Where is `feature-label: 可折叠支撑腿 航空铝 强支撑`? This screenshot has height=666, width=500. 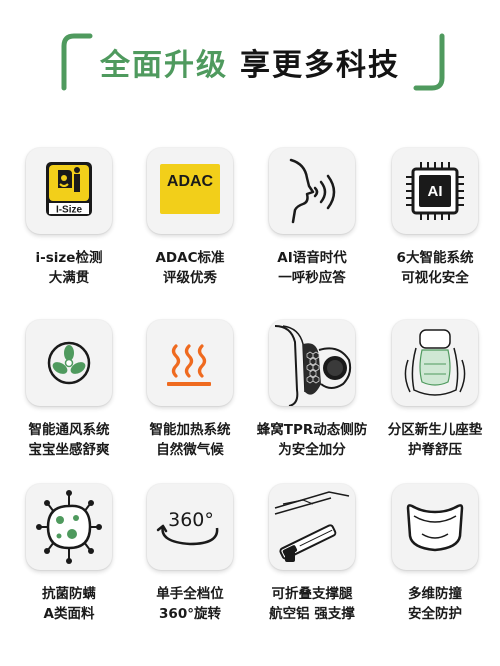
feature-label: 可折叠支撑腿 航空铝 强支撑 is located at coordinates (312, 604).